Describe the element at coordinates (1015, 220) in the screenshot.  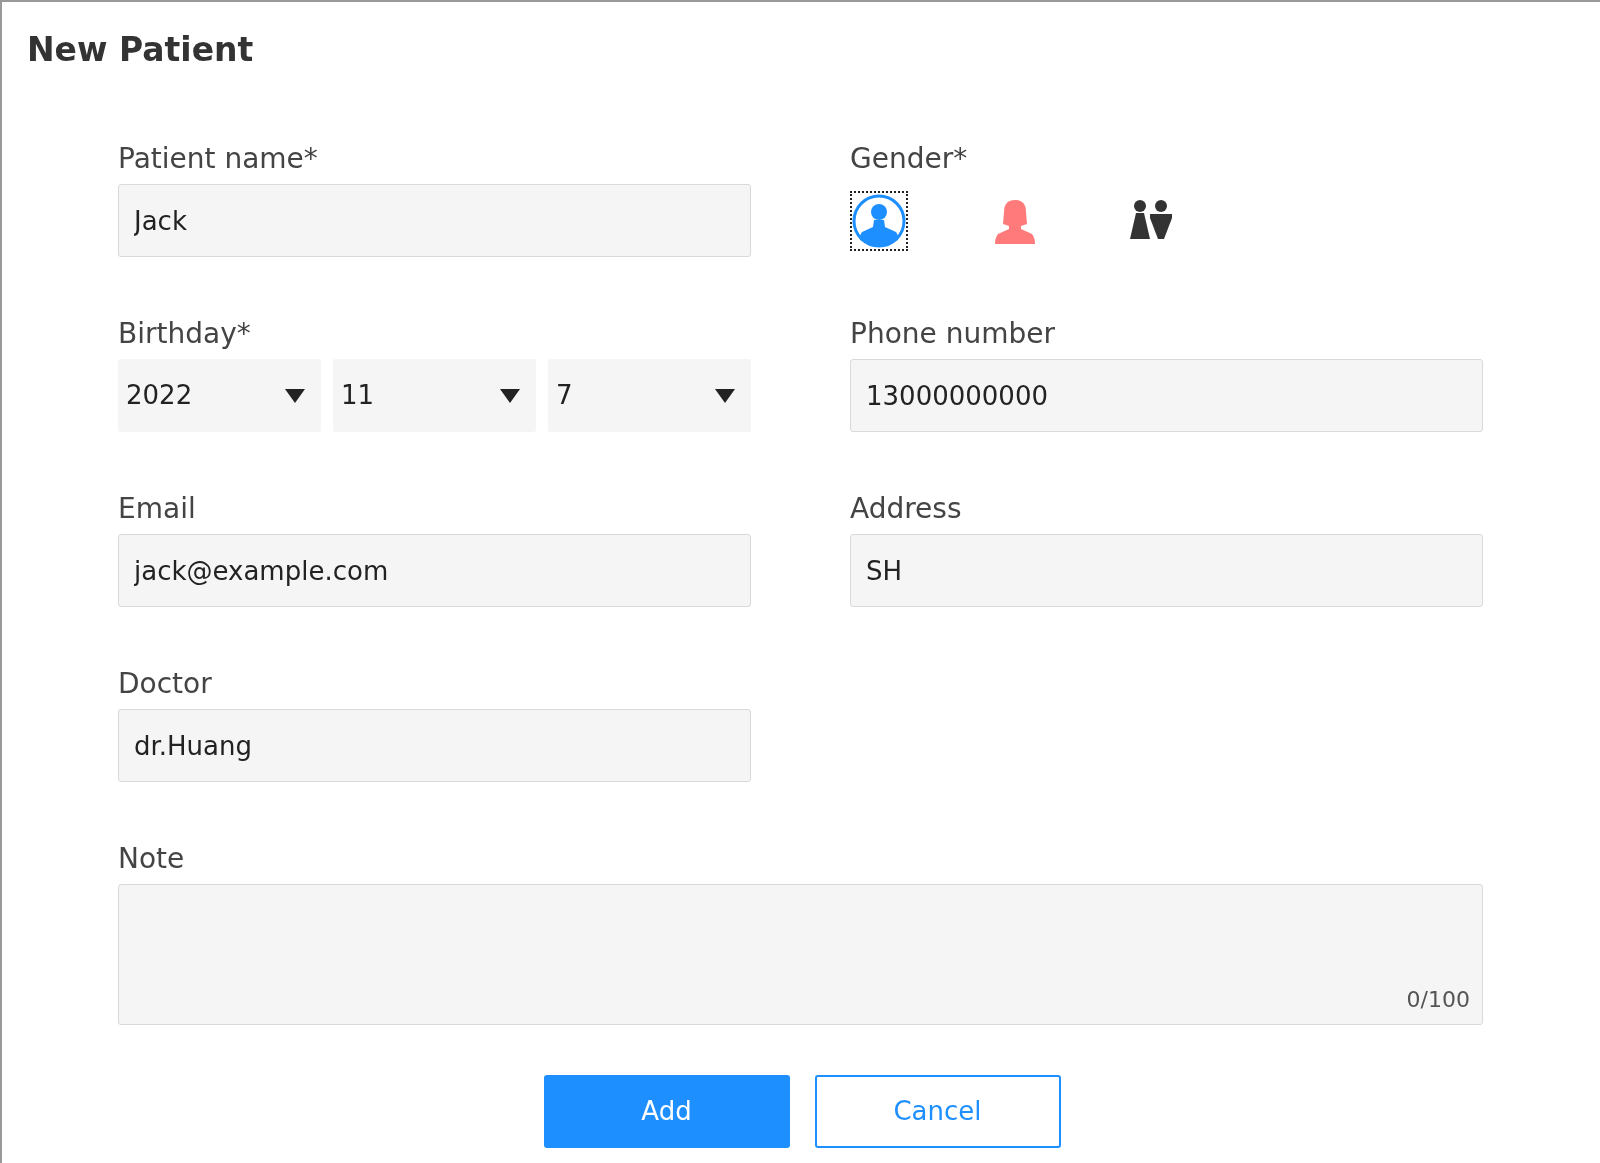
I see `female-avatar-icon` at that location.